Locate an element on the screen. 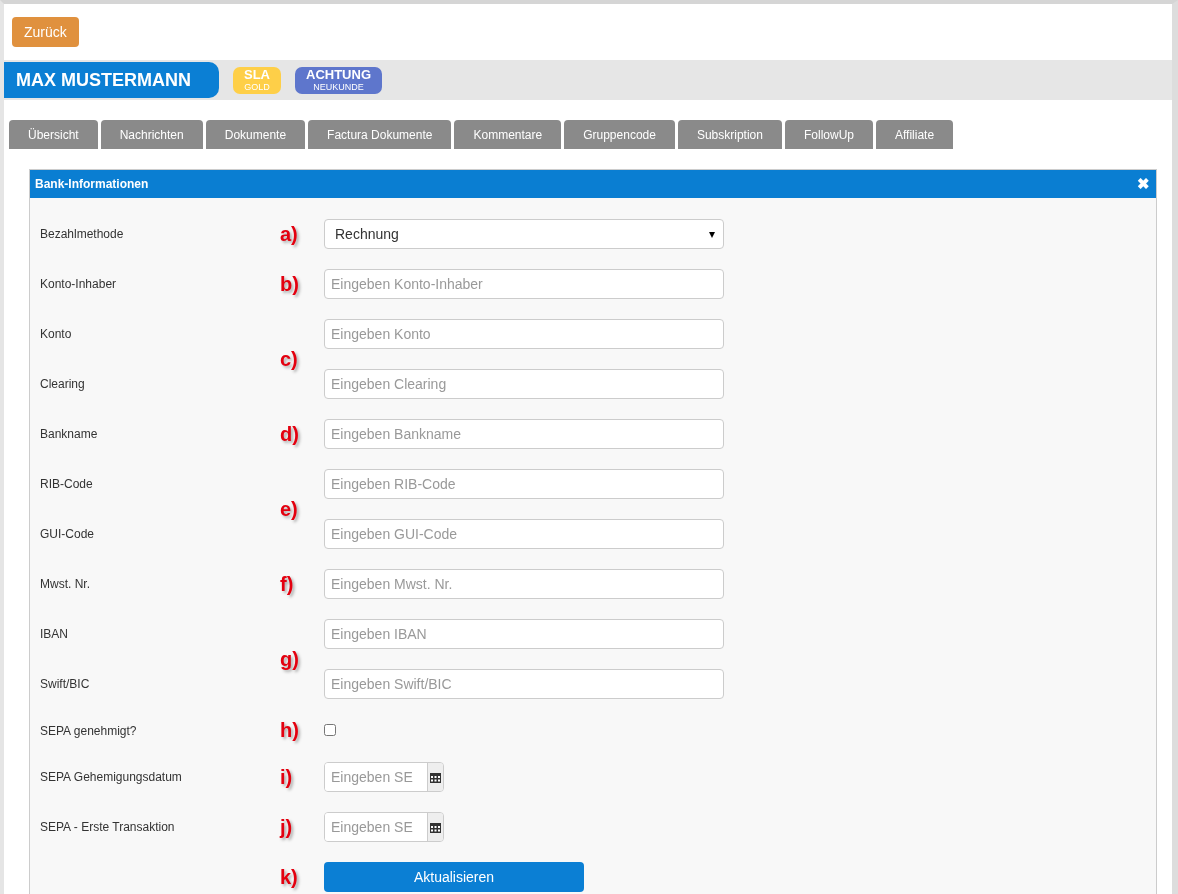 Image resolution: width=1178 pixels, height=894 pixels. field-label: IBAN is located at coordinates (54, 634).